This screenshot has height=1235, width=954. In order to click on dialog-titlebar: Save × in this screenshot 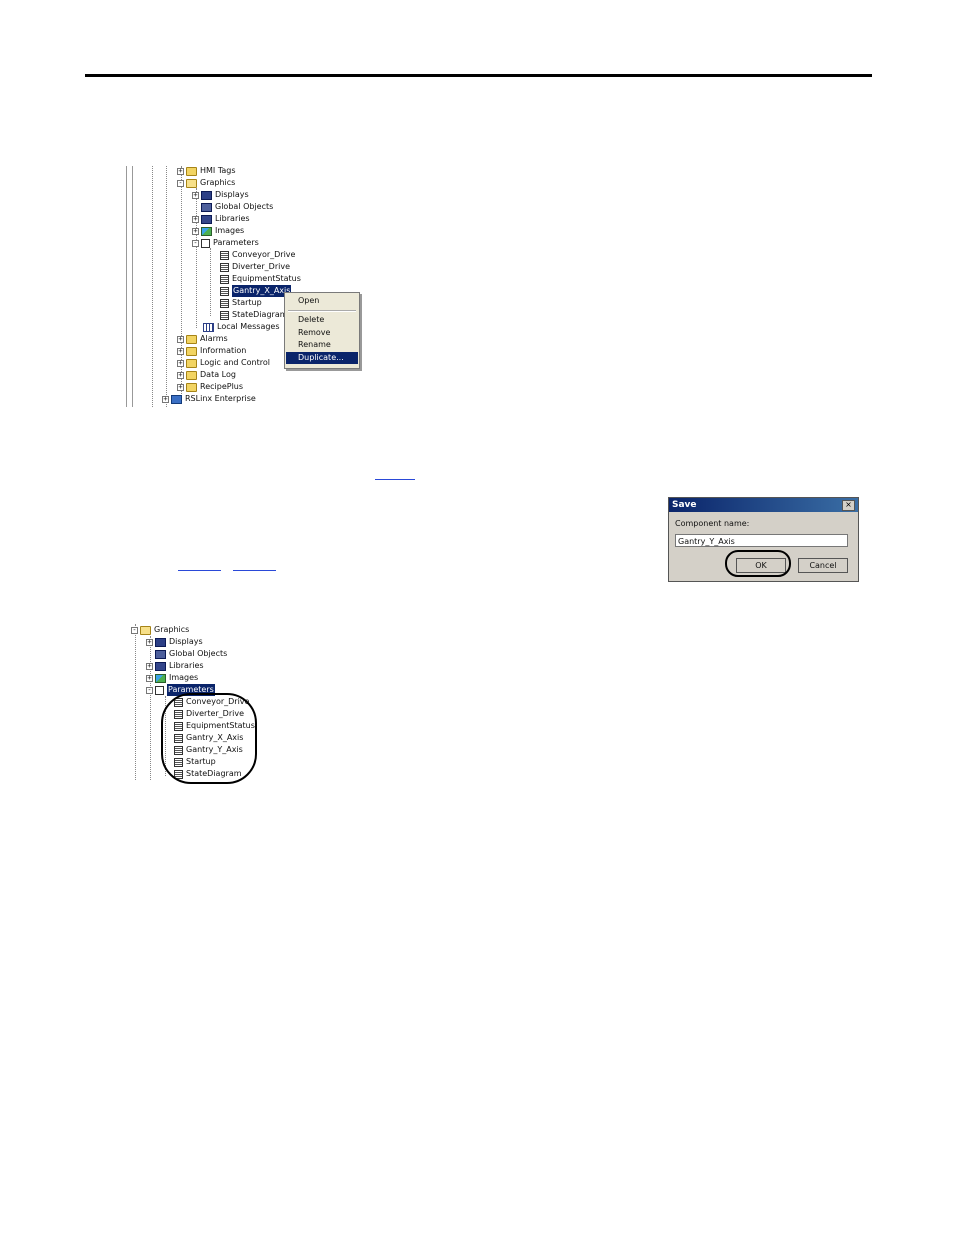, I will do `click(763, 505)`.